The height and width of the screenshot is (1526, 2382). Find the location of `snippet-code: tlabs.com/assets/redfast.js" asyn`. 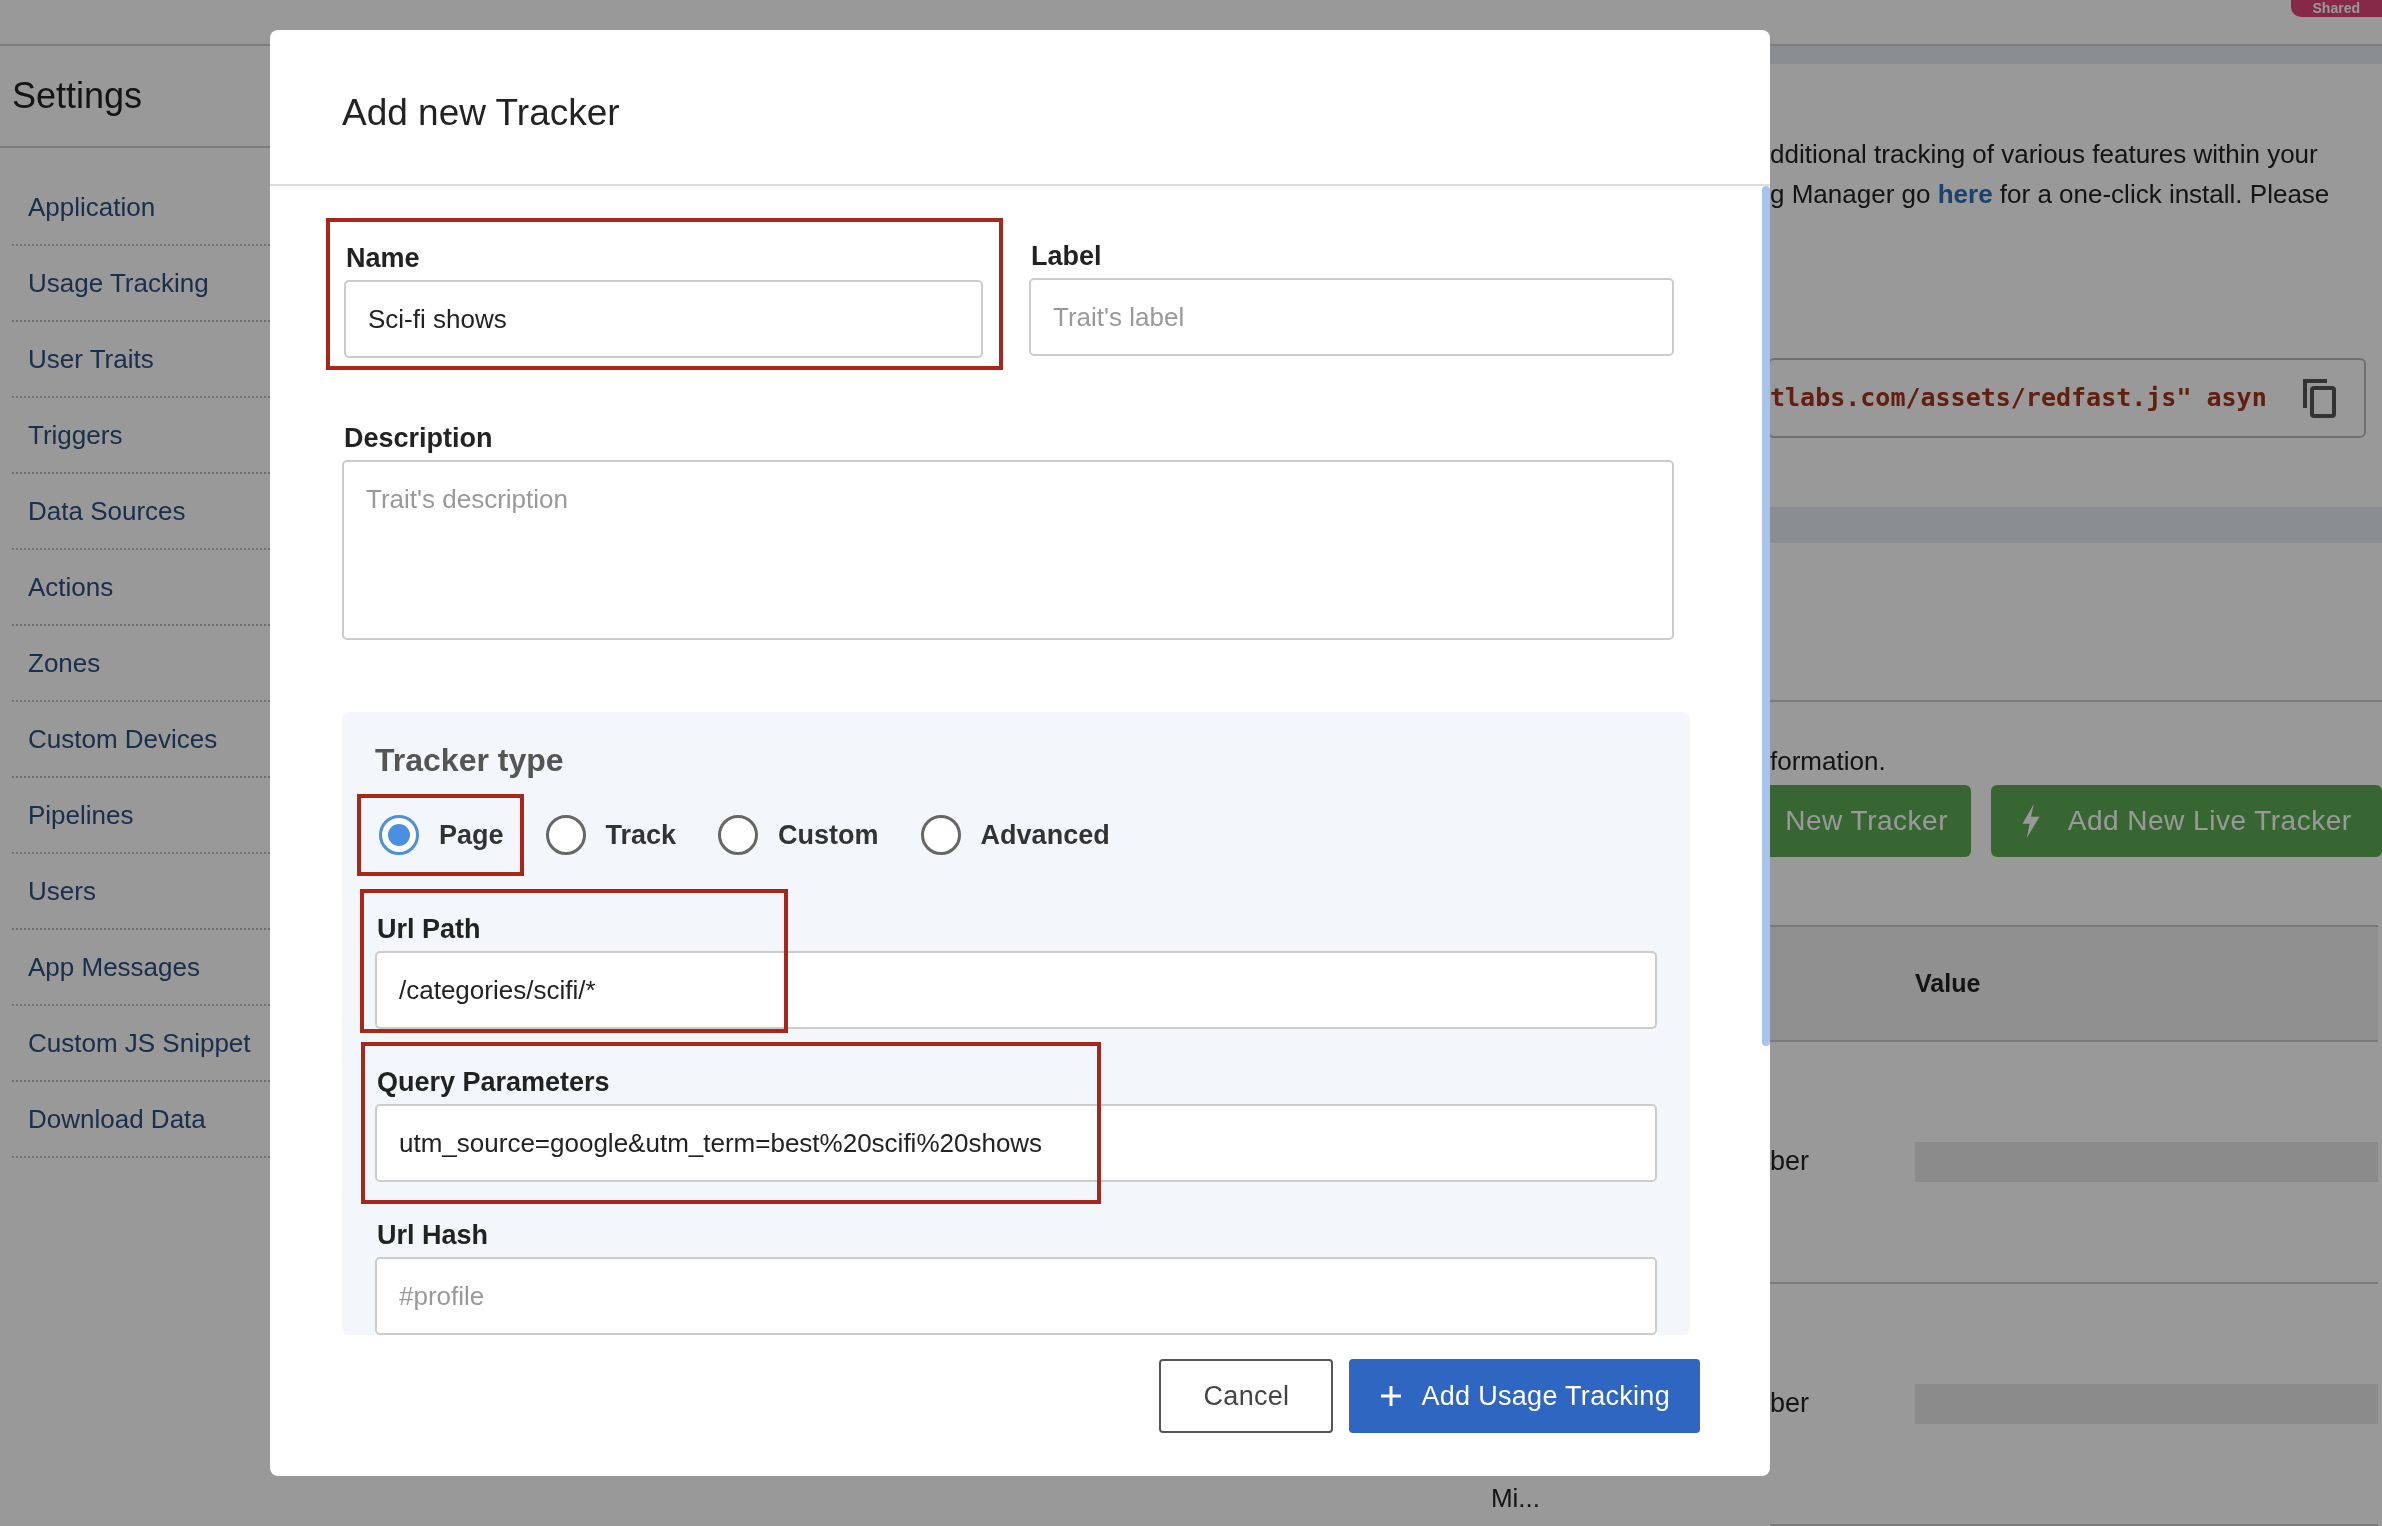

snippet-code: tlabs.com/assets/redfast.js" asyn is located at coordinates (2018, 398).